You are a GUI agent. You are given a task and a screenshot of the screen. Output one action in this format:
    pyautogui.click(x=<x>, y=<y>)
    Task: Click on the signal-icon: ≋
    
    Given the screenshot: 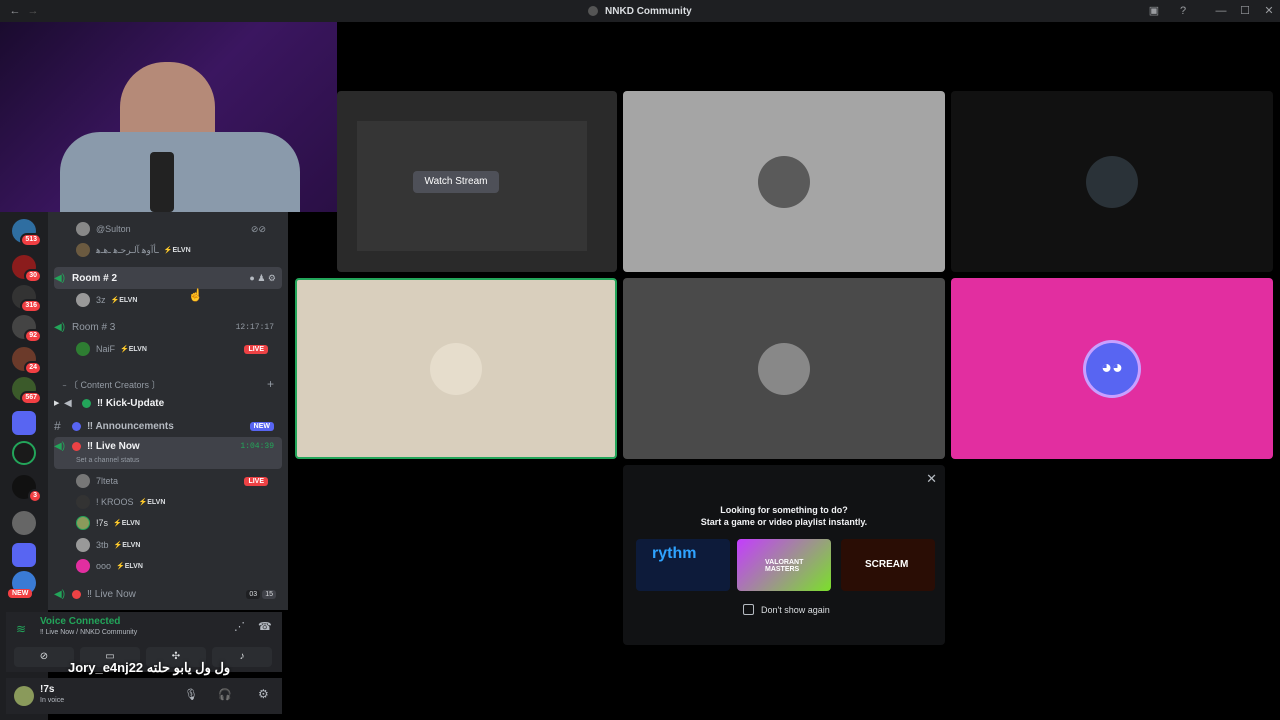 What is the action you would take?
    pyautogui.click(x=21, y=629)
    